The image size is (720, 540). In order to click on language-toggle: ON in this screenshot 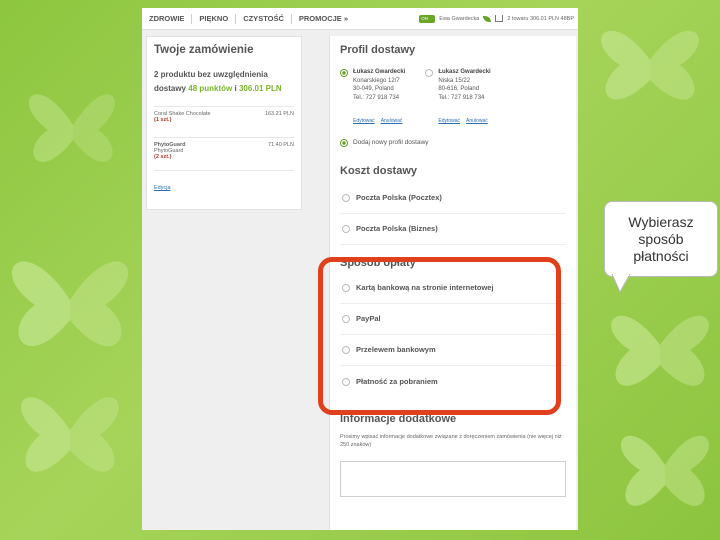, I will do `click(427, 18)`.